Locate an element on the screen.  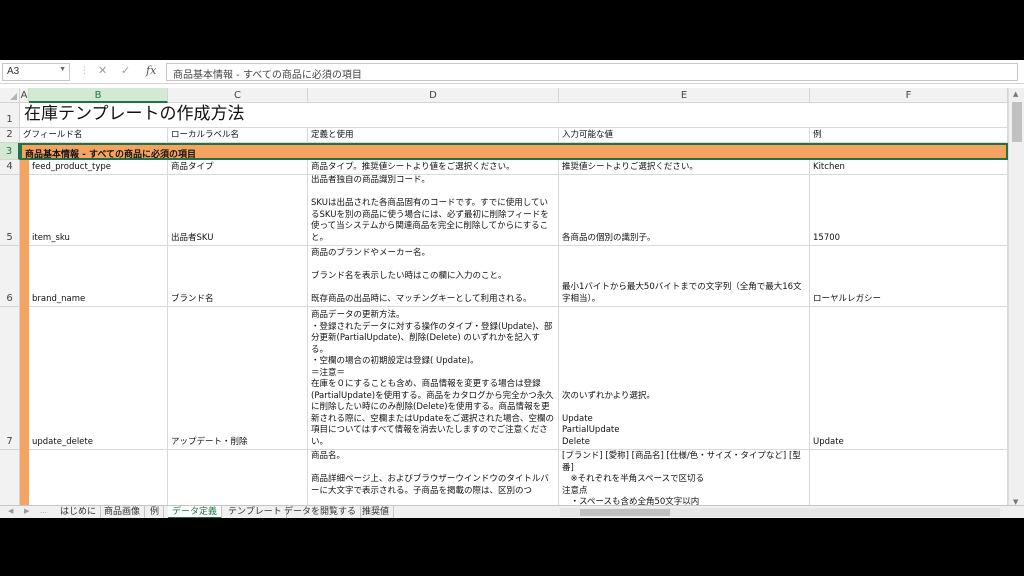
sheet-tab: テンプレート is located at coordinates (255, 512).